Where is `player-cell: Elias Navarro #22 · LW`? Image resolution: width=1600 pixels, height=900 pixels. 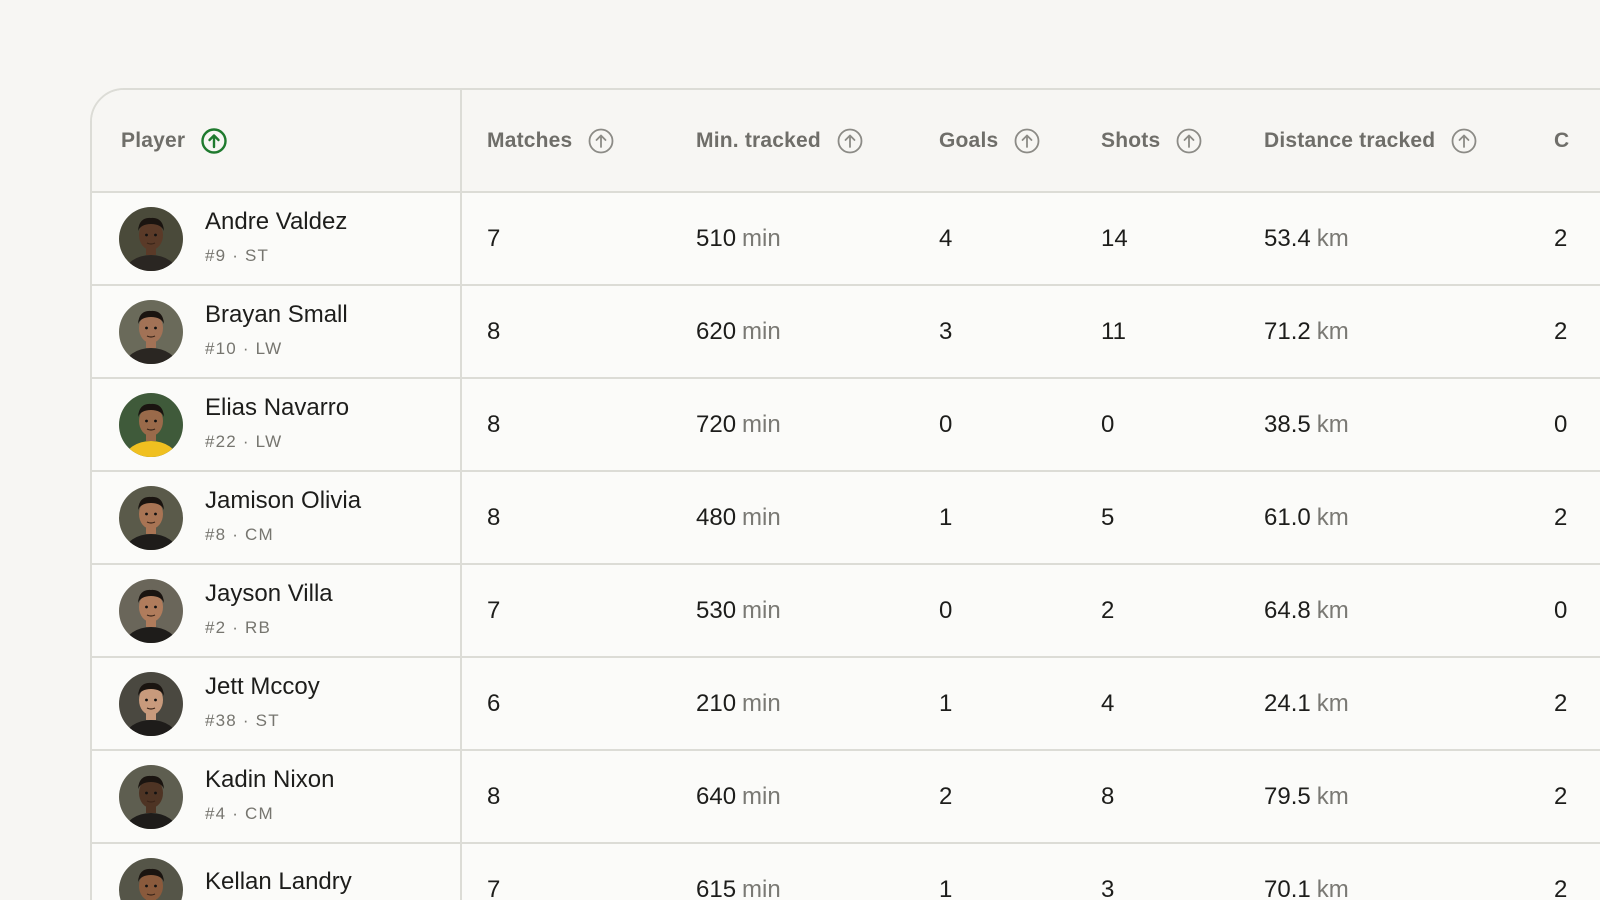
player-cell: Elias Navarro #22 · LW is located at coordinates (234, 424).